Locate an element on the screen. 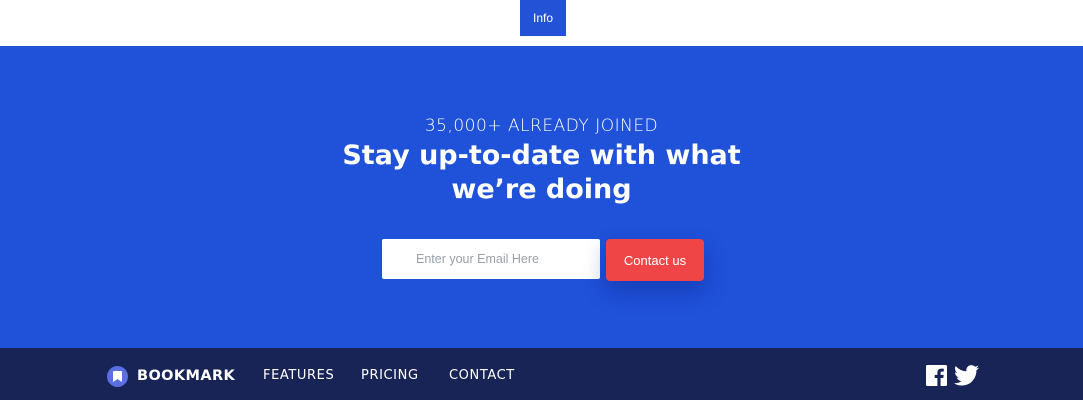  newsletter-headline: Stay up-to-date with what we’re doing is located at coordinates (541, 172).